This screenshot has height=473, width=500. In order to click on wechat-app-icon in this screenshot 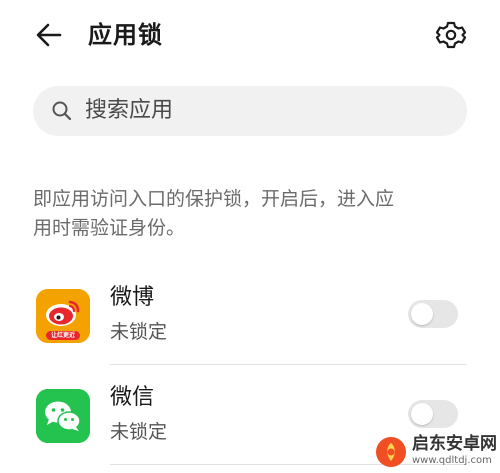, I will do `click(63, 416)`.